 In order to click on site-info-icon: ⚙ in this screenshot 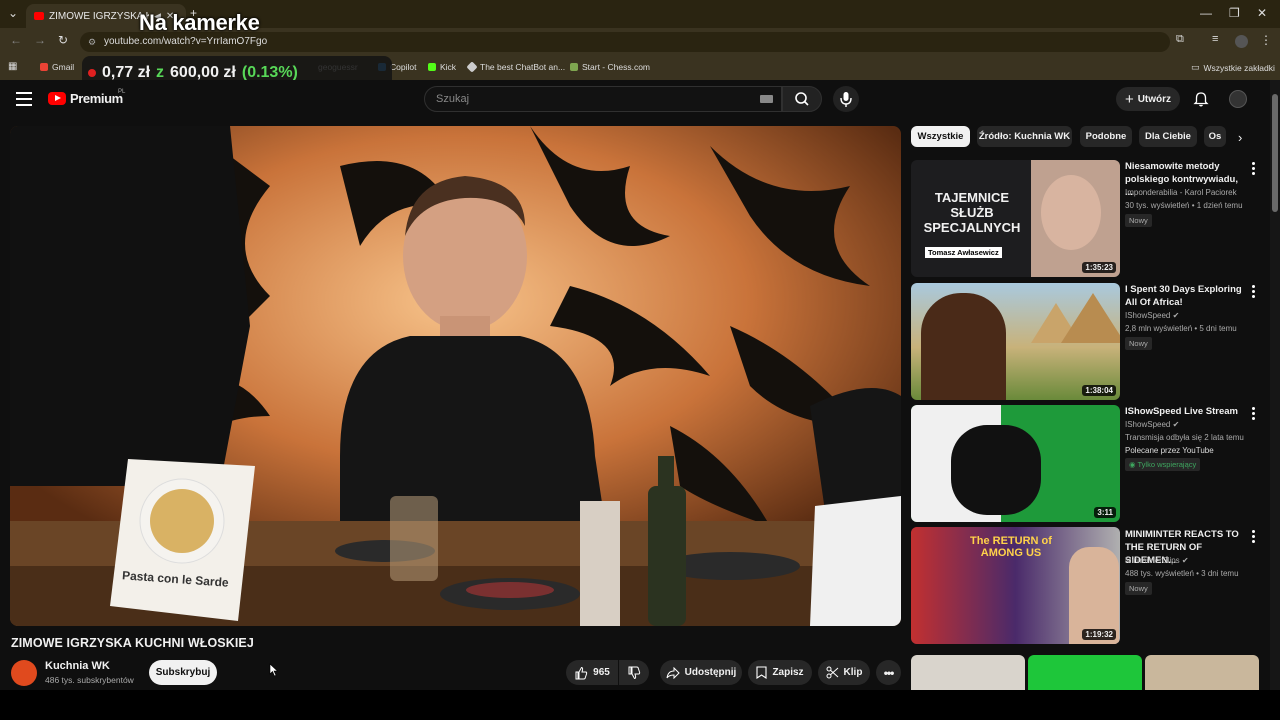, I will do `click(92, 42)`.